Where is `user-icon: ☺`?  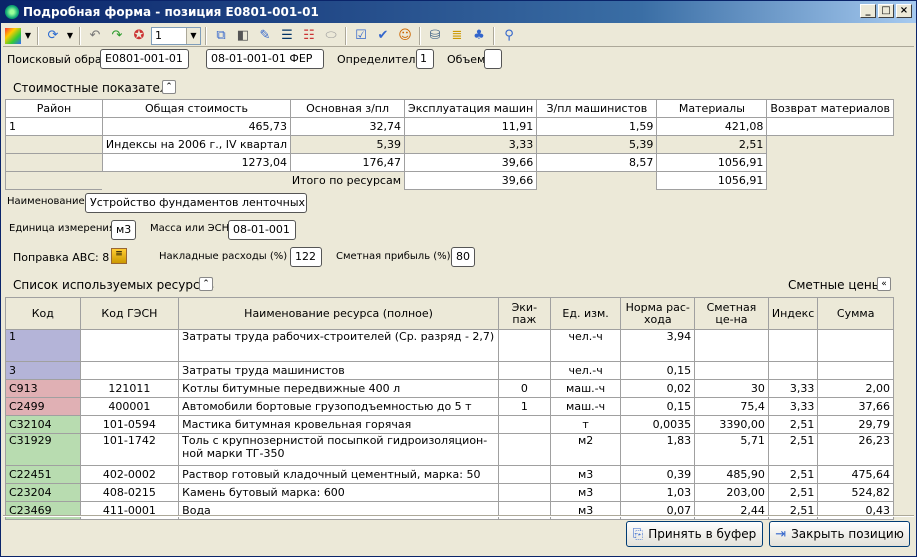
user-icon: ☺ is located at coordinates (405, 36).